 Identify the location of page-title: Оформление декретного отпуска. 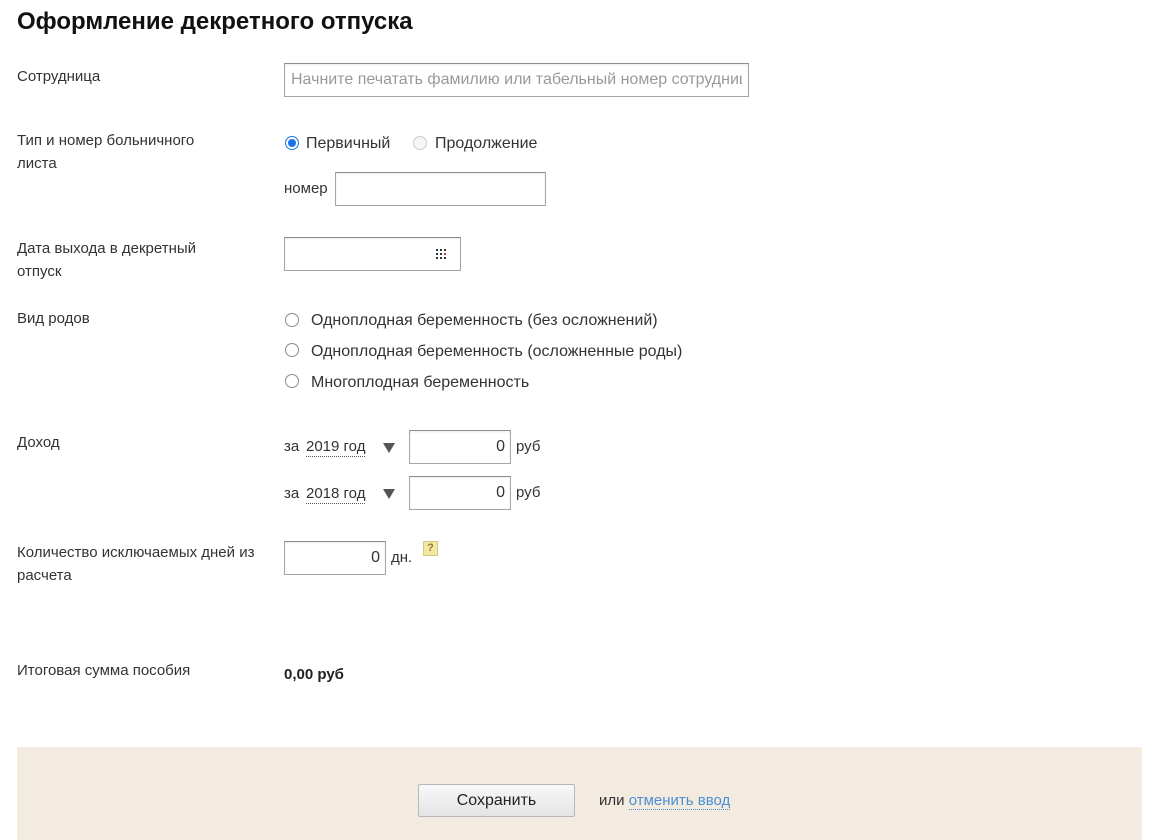
(215, 21).